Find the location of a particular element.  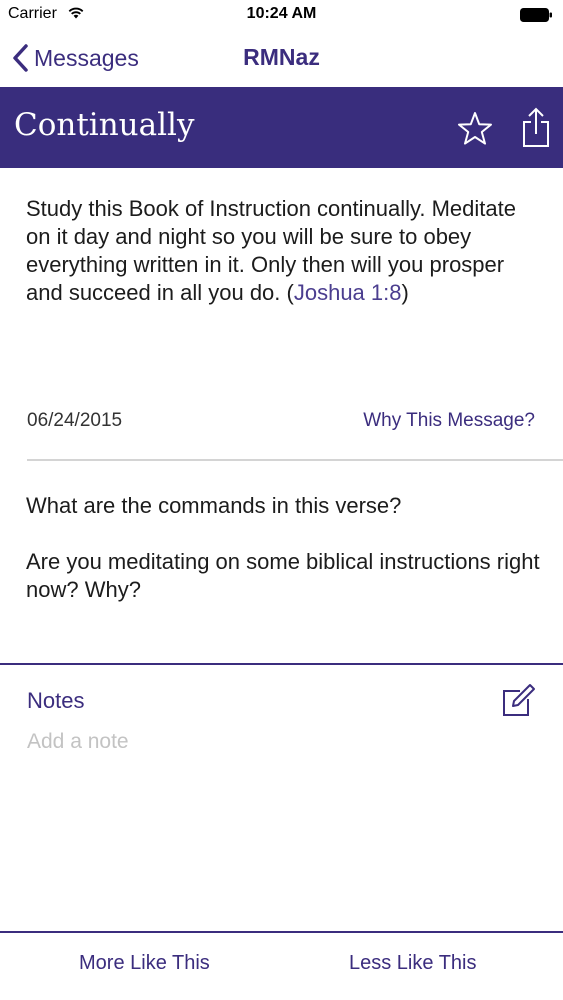

edit-icon is located at coordinates (518, 701).